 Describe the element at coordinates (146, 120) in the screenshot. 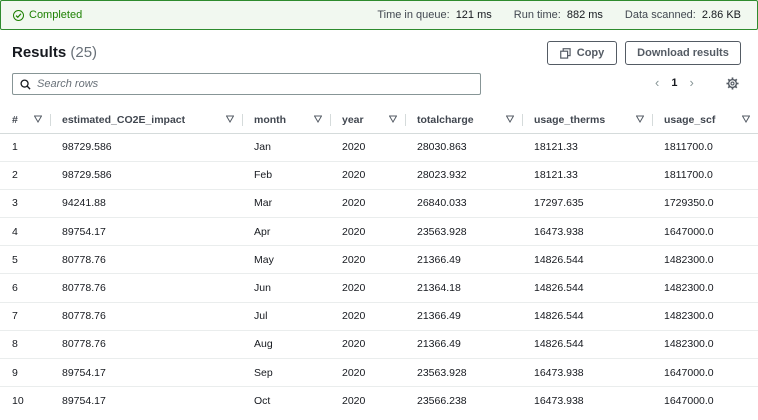

I see `column-header-co2e: estimated_CO2E_impact` at that location.